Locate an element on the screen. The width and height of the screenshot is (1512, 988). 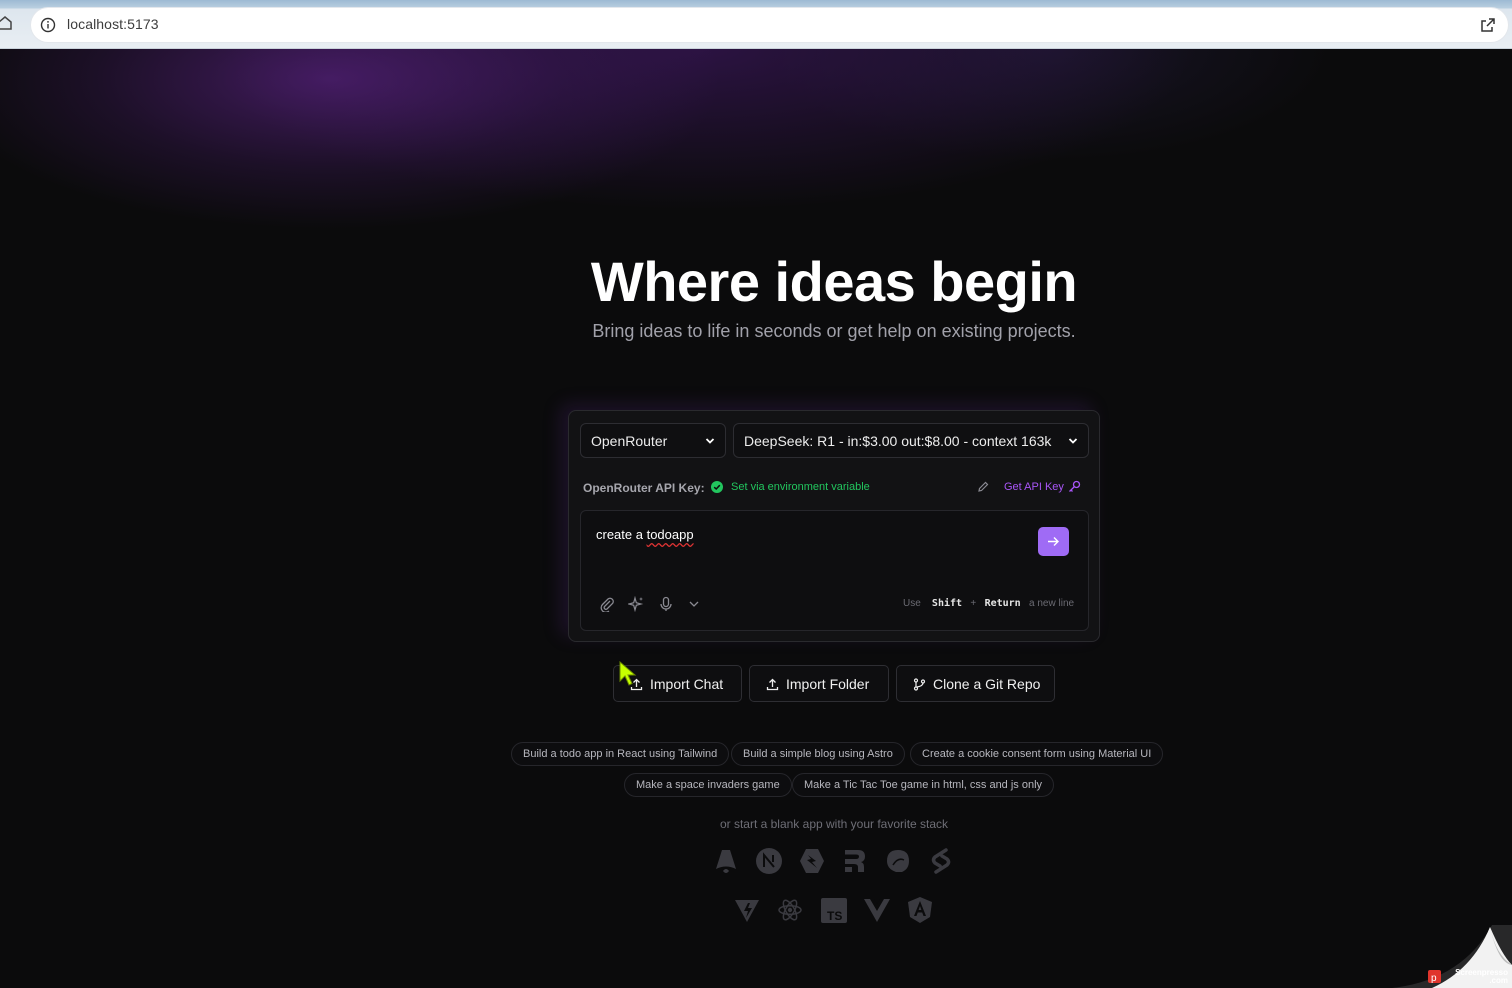
import-folder-button: Import Folder is located at coordinates (819, 683).